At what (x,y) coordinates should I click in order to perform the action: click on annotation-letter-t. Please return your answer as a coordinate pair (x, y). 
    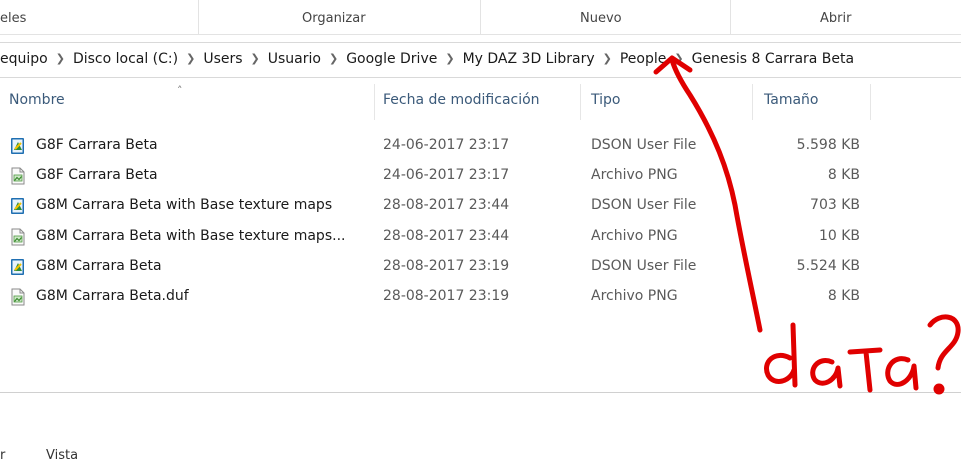
    Looking at the image, I should click on (865, 370).